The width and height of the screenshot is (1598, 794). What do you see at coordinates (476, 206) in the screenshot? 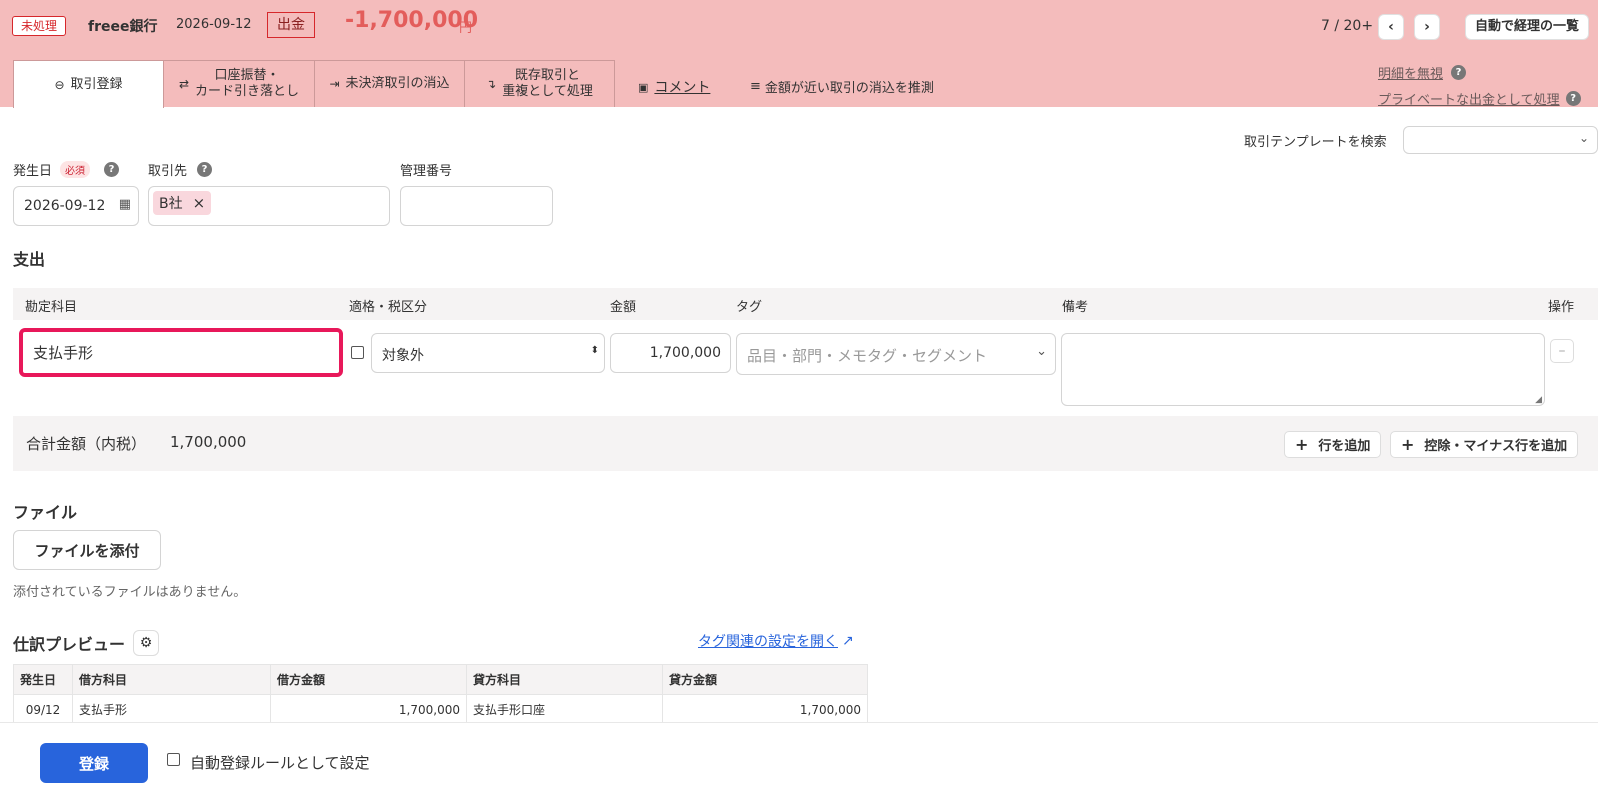
I see `mgmt-number-input` at bounding box center [476, 206].